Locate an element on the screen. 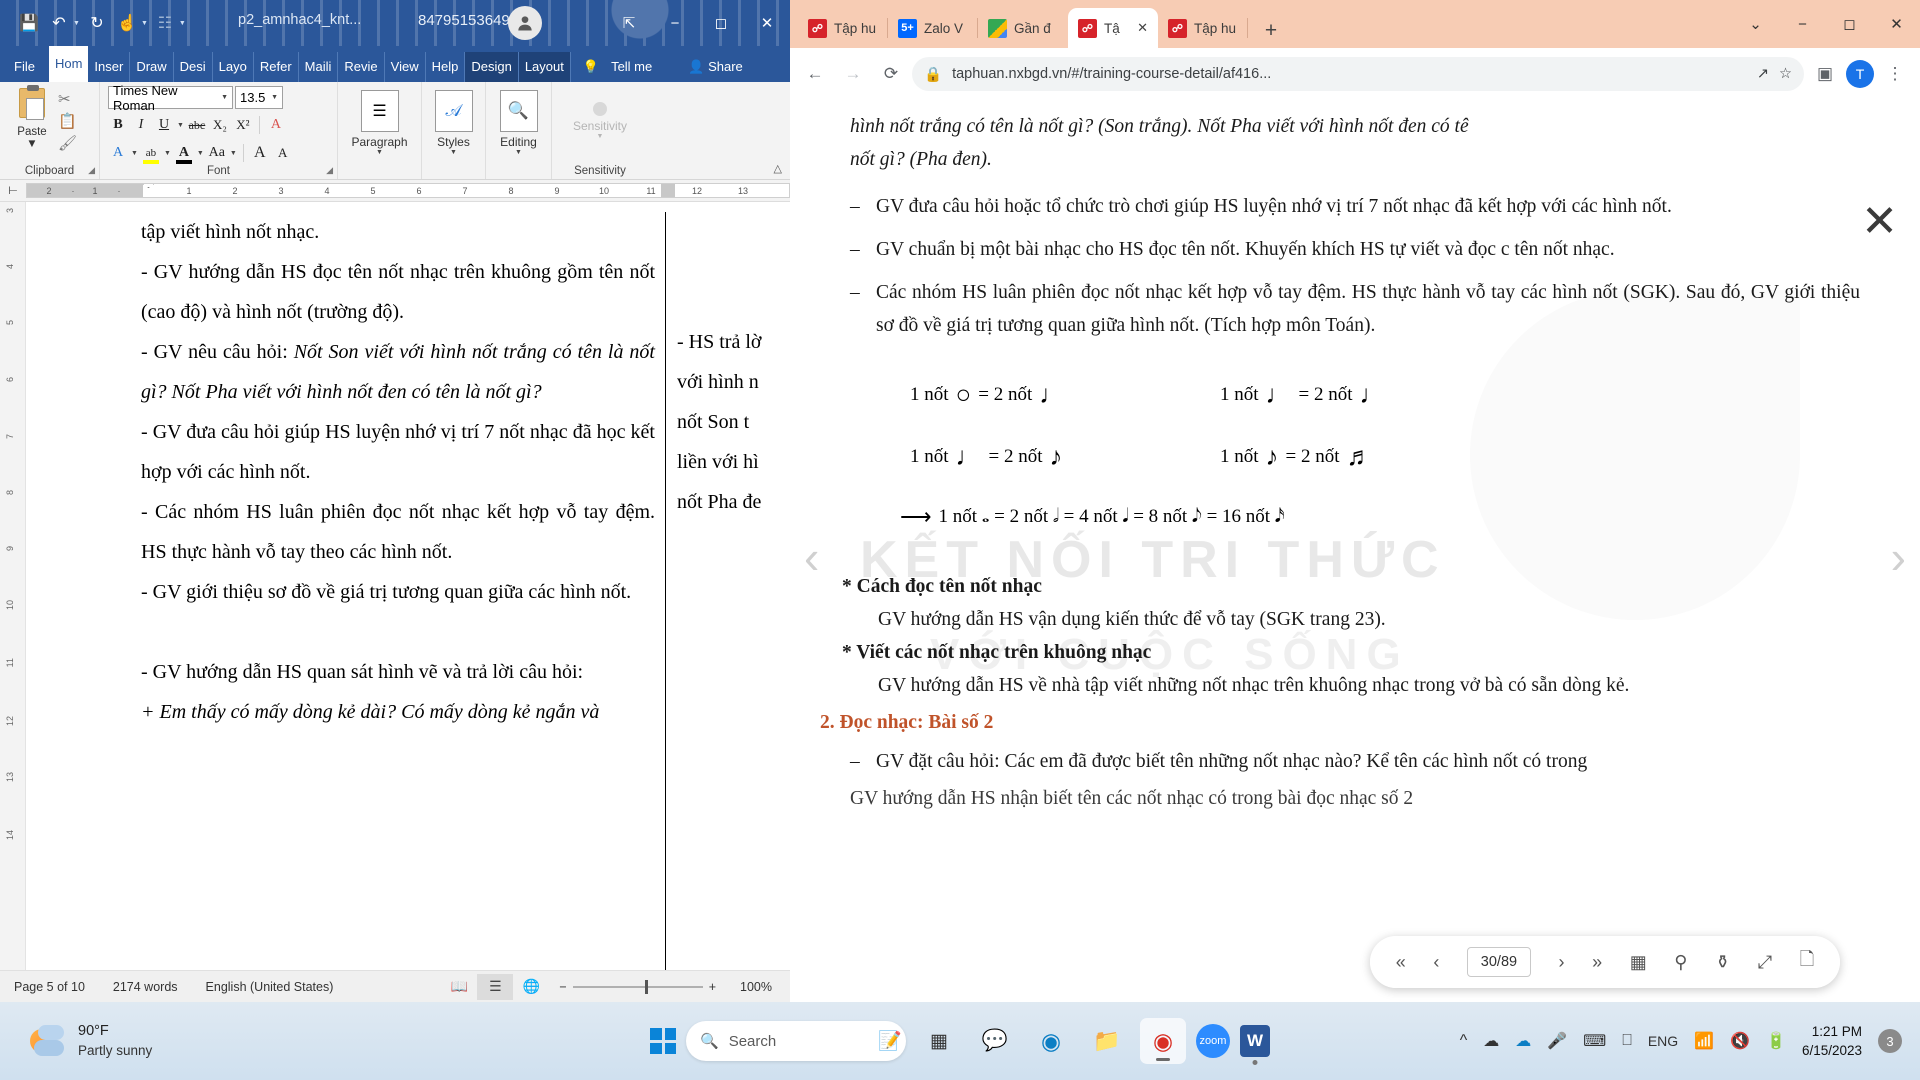  superscript-button: X² is located at coordinates (243, 125).